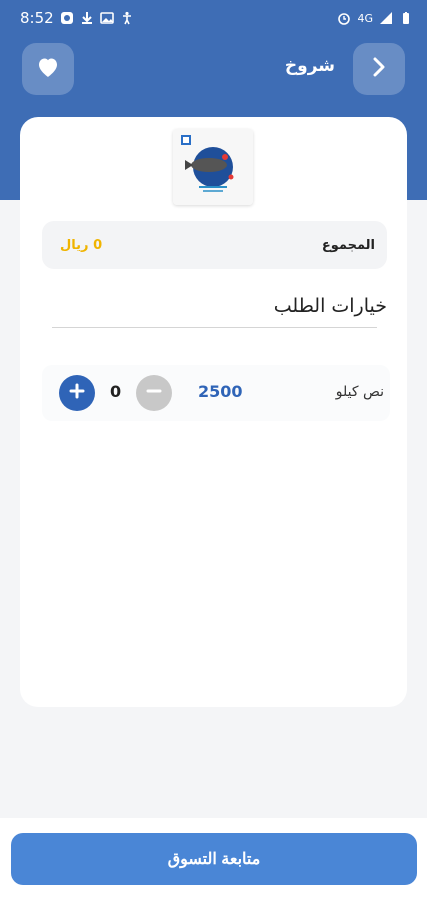 The width and height of the screenshot is (427, 900). Describe the element at coordinates (81, 245) in the screenshot. I see `total-value: 0 ريال` at that location.